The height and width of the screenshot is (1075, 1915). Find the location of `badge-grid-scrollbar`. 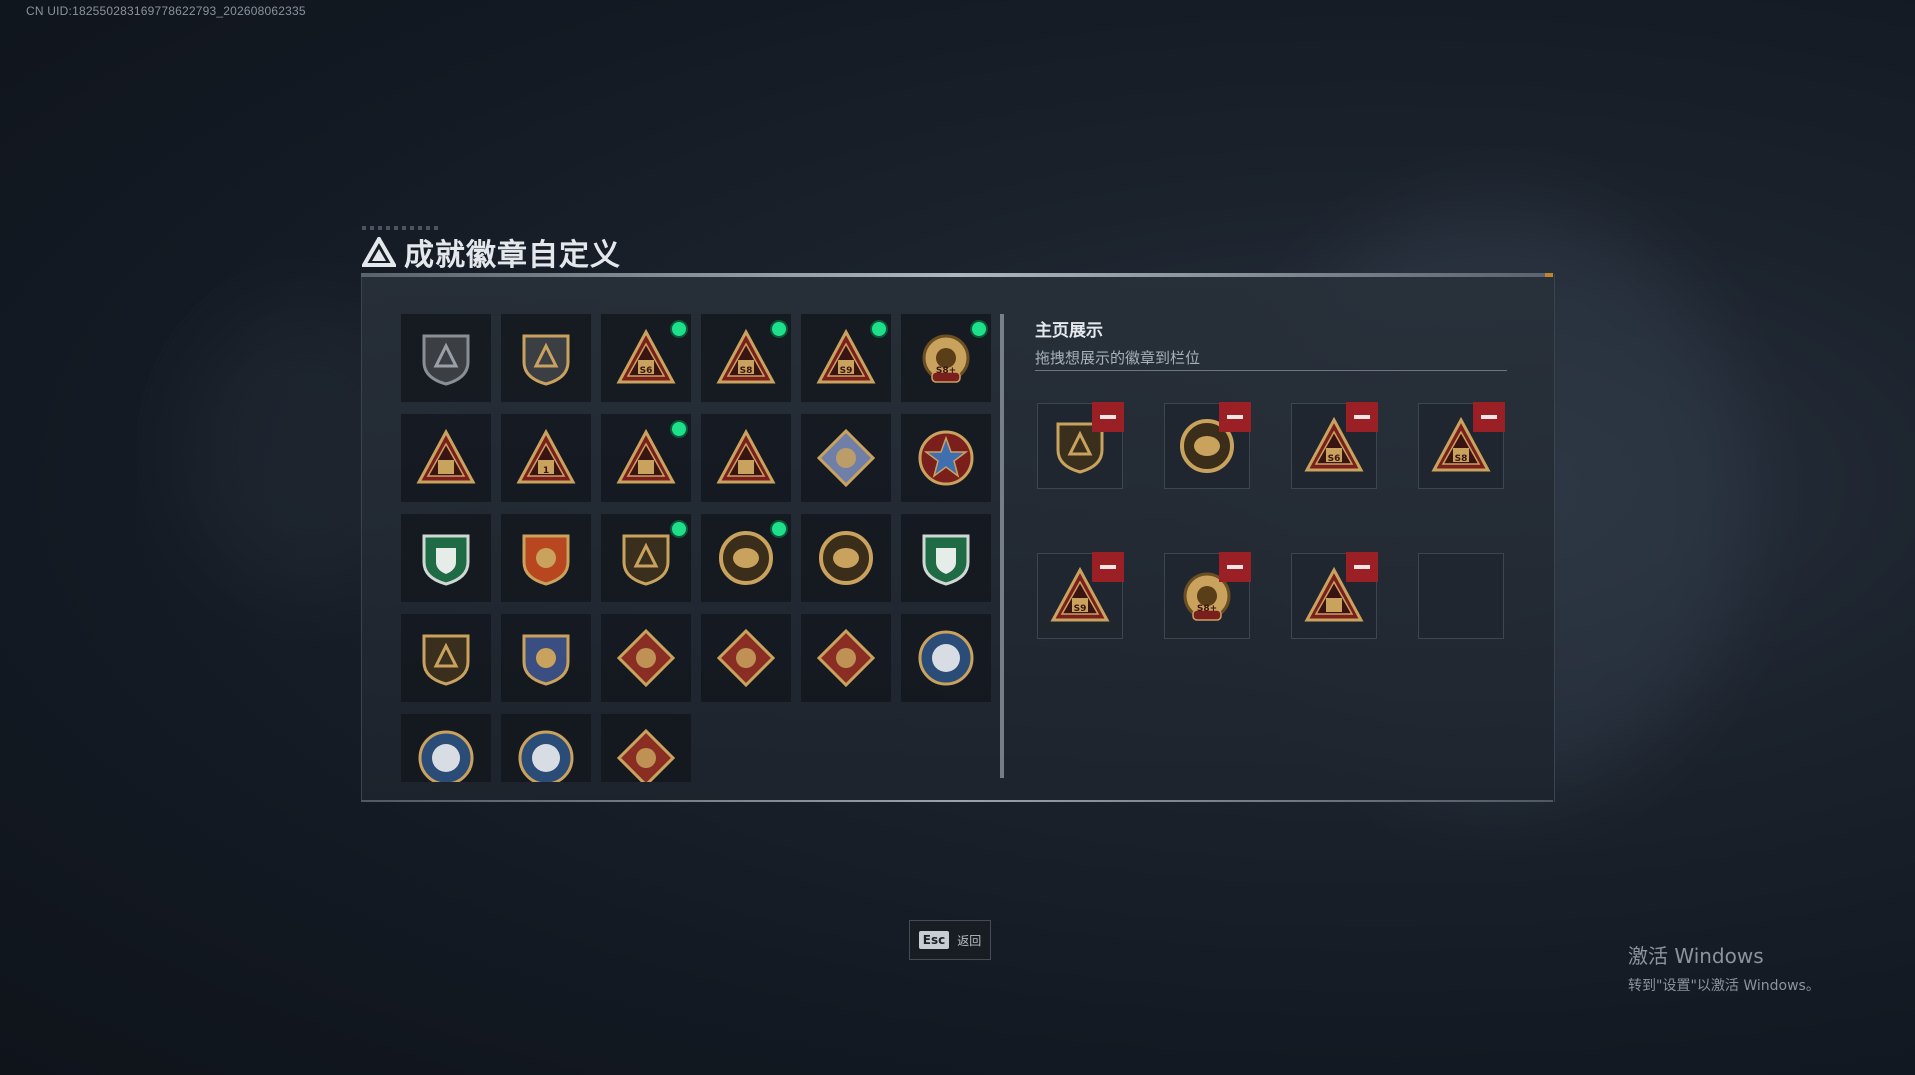

badge-grid-scrollbar is located at coordinates (1002, 546).